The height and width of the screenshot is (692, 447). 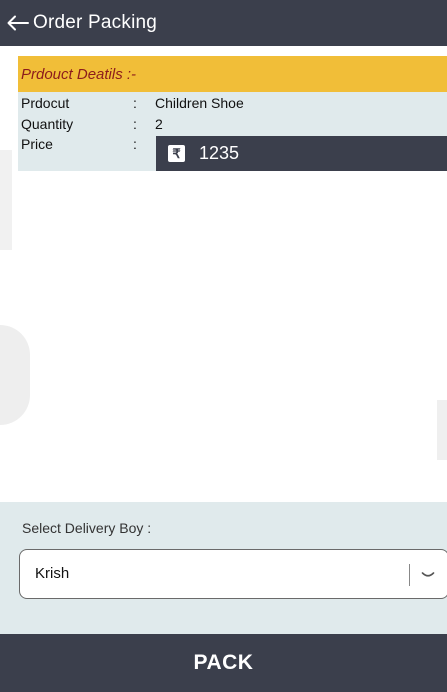 I want to click on delivery-boy-selected-value: Krish, so click(x=52, y=573).